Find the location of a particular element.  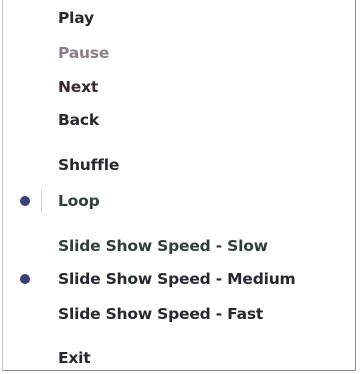

menu-item-exit: Exit is located at coordinates (74, 358).